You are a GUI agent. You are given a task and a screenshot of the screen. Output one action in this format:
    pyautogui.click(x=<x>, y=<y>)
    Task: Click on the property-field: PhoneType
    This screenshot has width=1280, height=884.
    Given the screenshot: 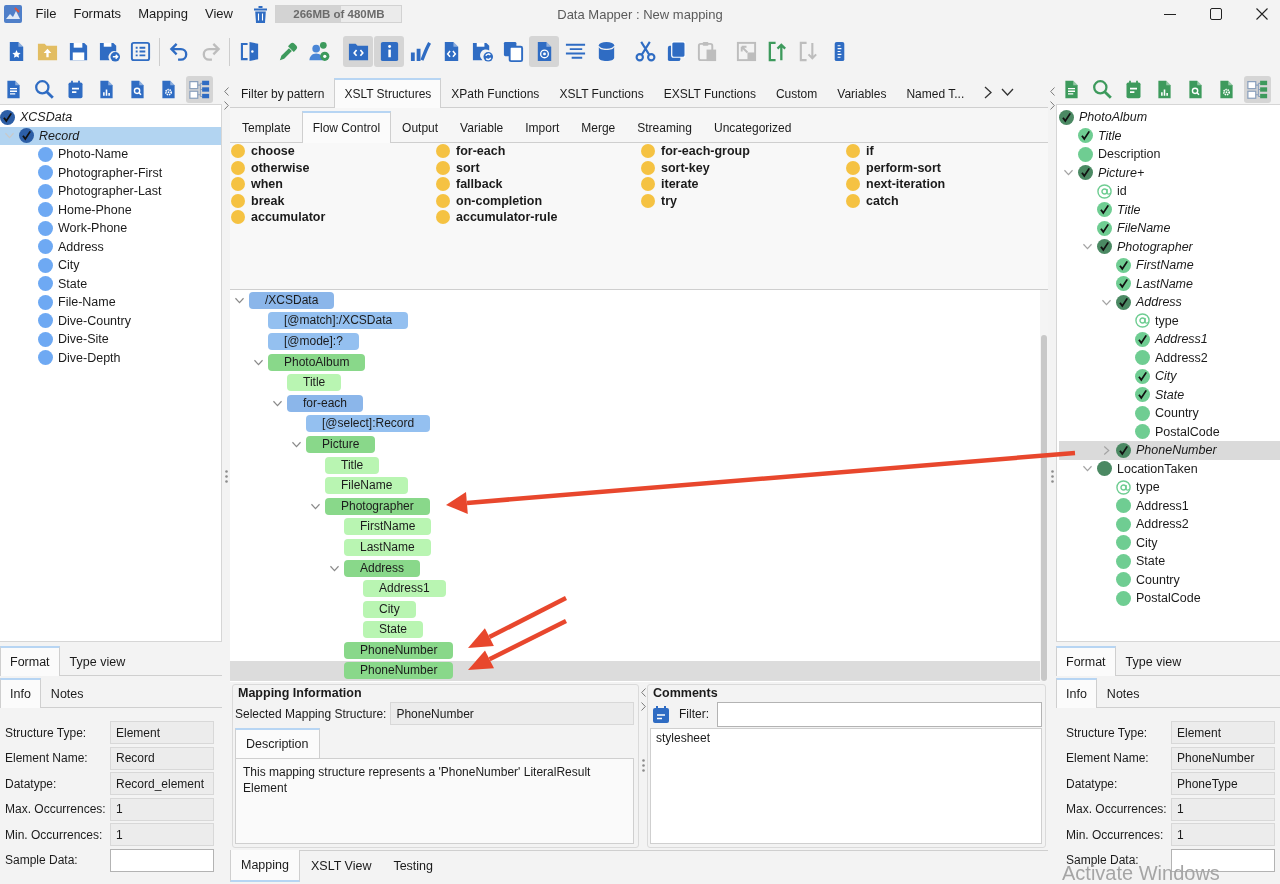 What is the action you would take?
    pyautogui.click(x=1223, y=784)
    